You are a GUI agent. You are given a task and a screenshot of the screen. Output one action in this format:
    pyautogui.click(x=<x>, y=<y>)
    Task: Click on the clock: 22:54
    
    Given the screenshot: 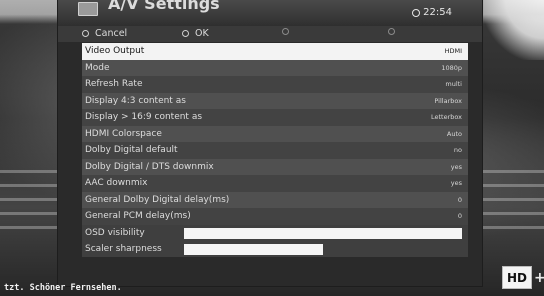 What is the action you would take?
    pyautogui.click(x=432, y=12)
    